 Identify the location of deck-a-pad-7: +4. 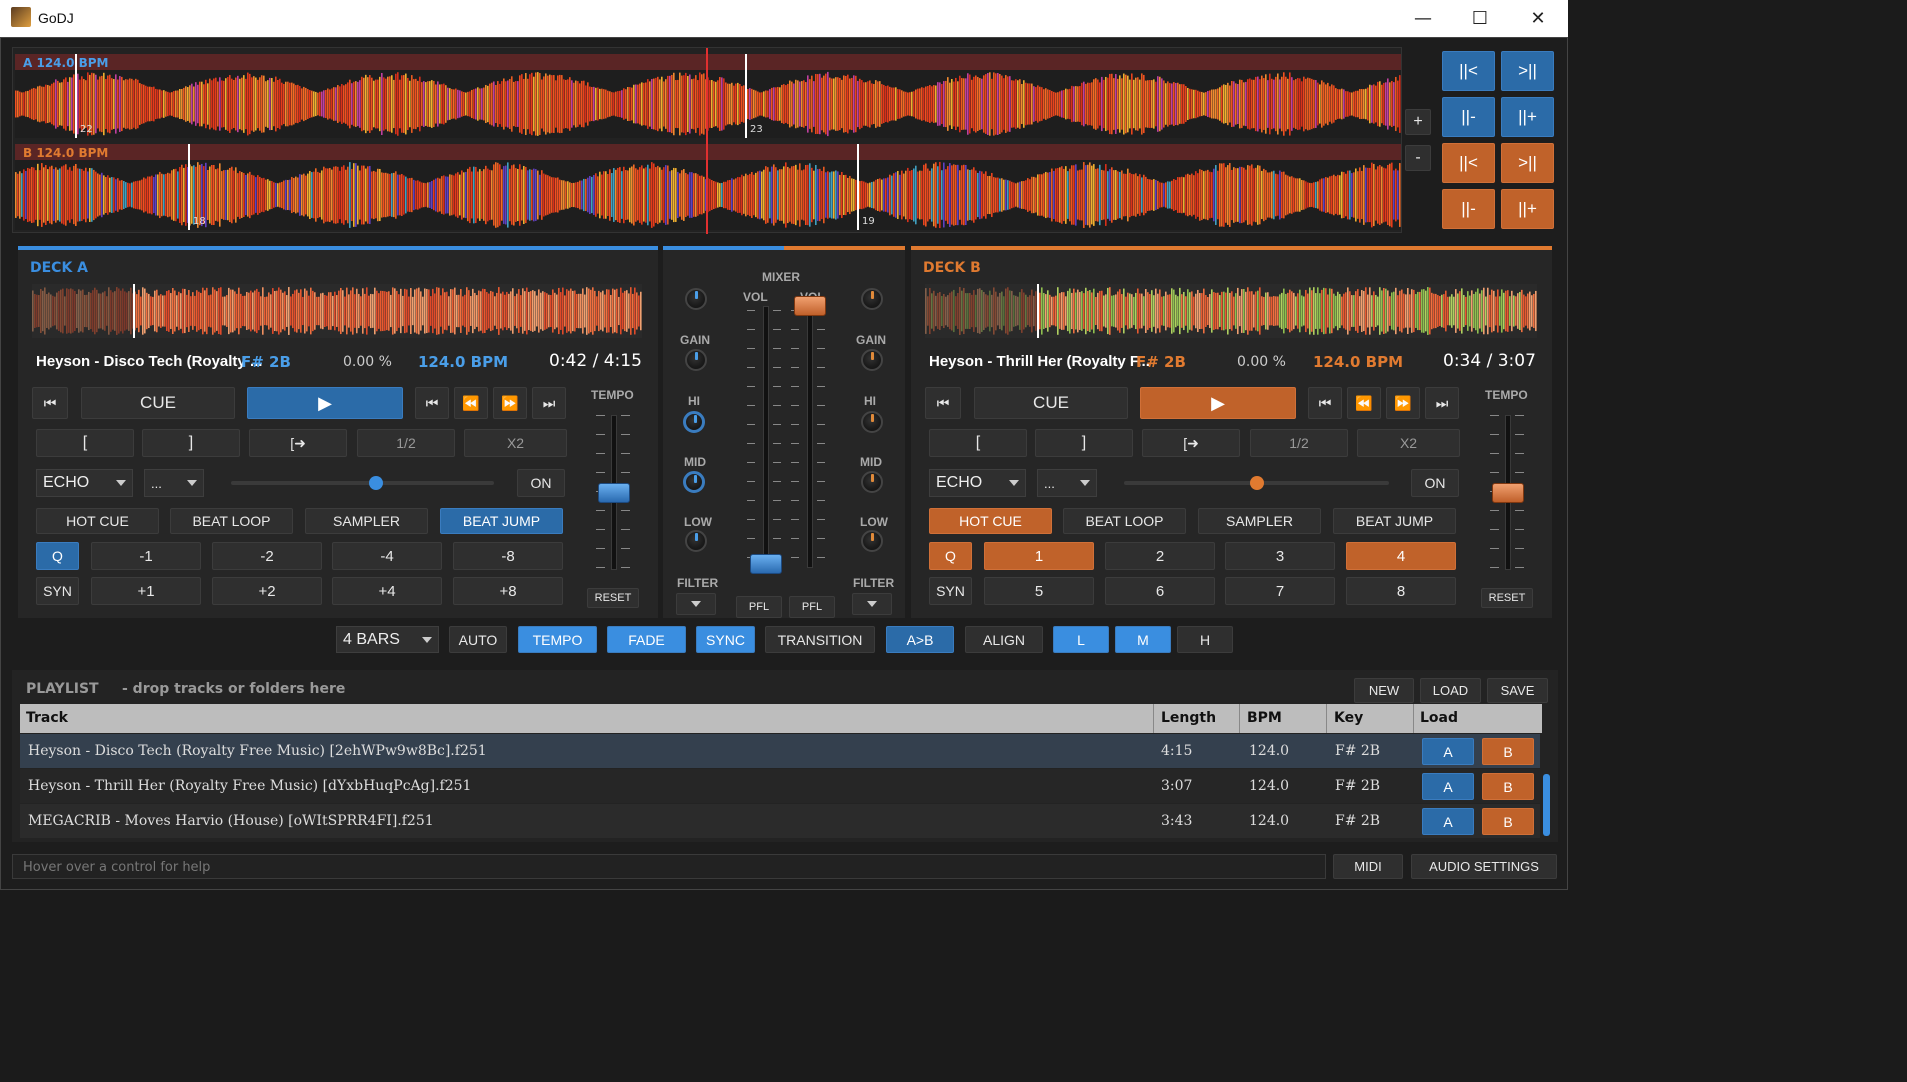
(387, 591).